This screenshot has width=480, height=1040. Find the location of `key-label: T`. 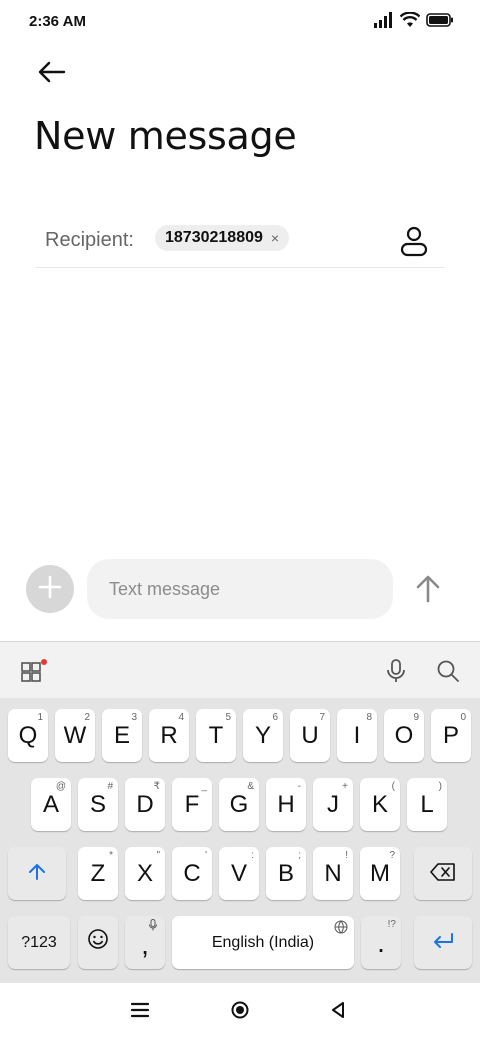

key-label: T is located at coordinates (216, 735).